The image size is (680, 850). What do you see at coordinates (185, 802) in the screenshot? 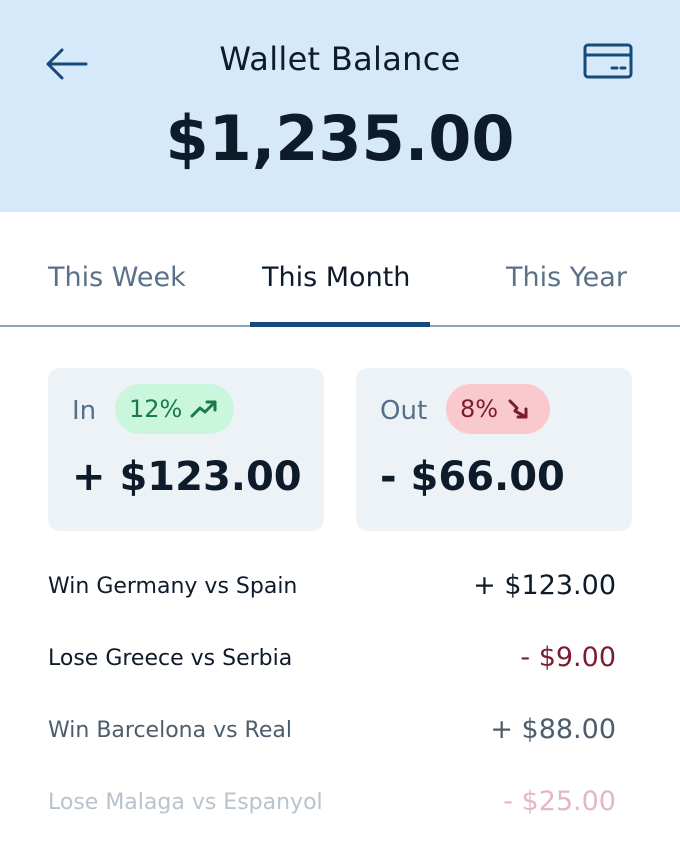
I see `transaction-label: Lose Malaga vs Espanyol` at bounding box center [185, 802].